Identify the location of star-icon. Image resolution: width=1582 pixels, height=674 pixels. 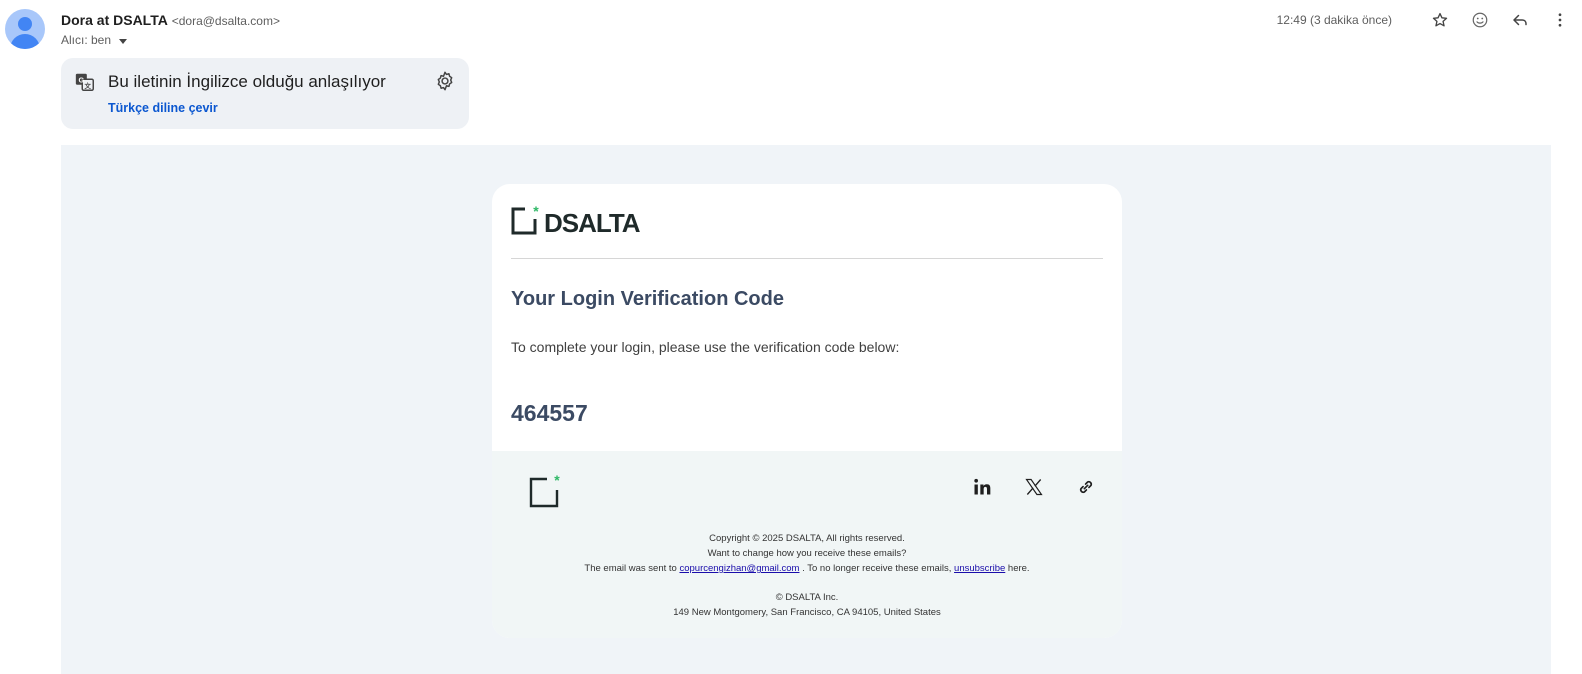
(1440, 20).